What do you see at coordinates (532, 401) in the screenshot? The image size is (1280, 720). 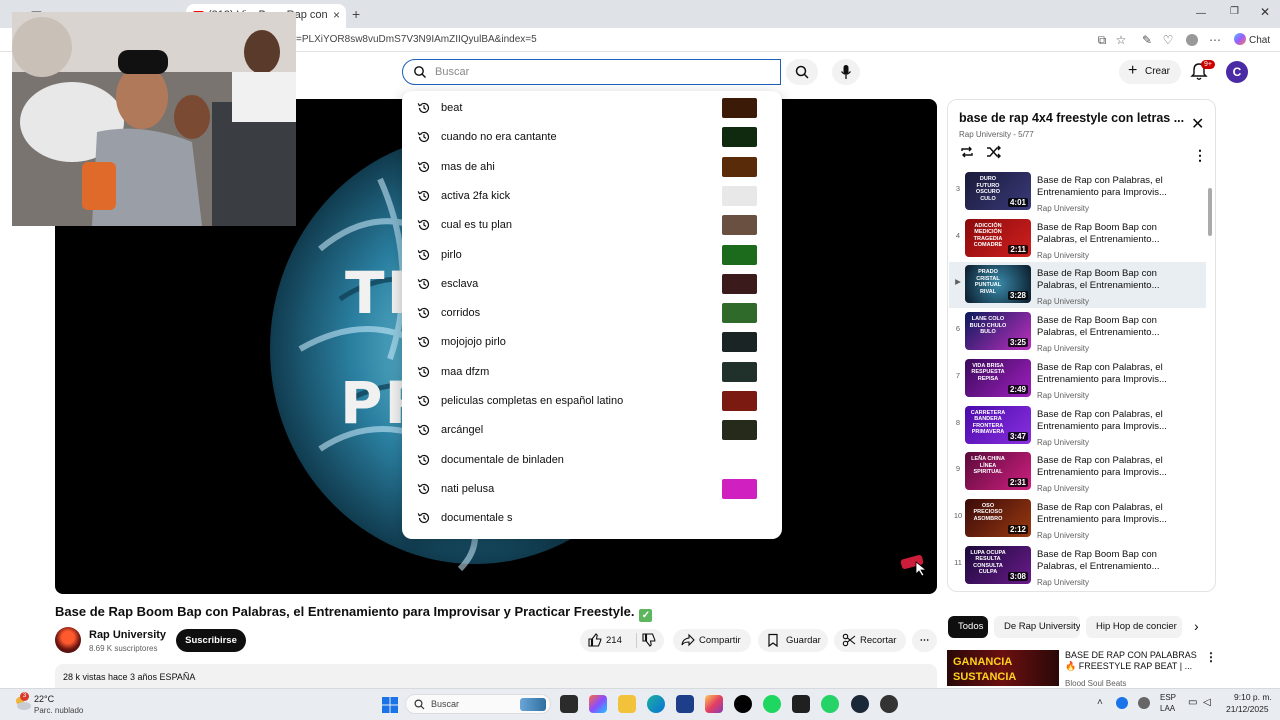 I see `suggestion-text: peliculas completas en español latino` at bounding box center [532, 401].